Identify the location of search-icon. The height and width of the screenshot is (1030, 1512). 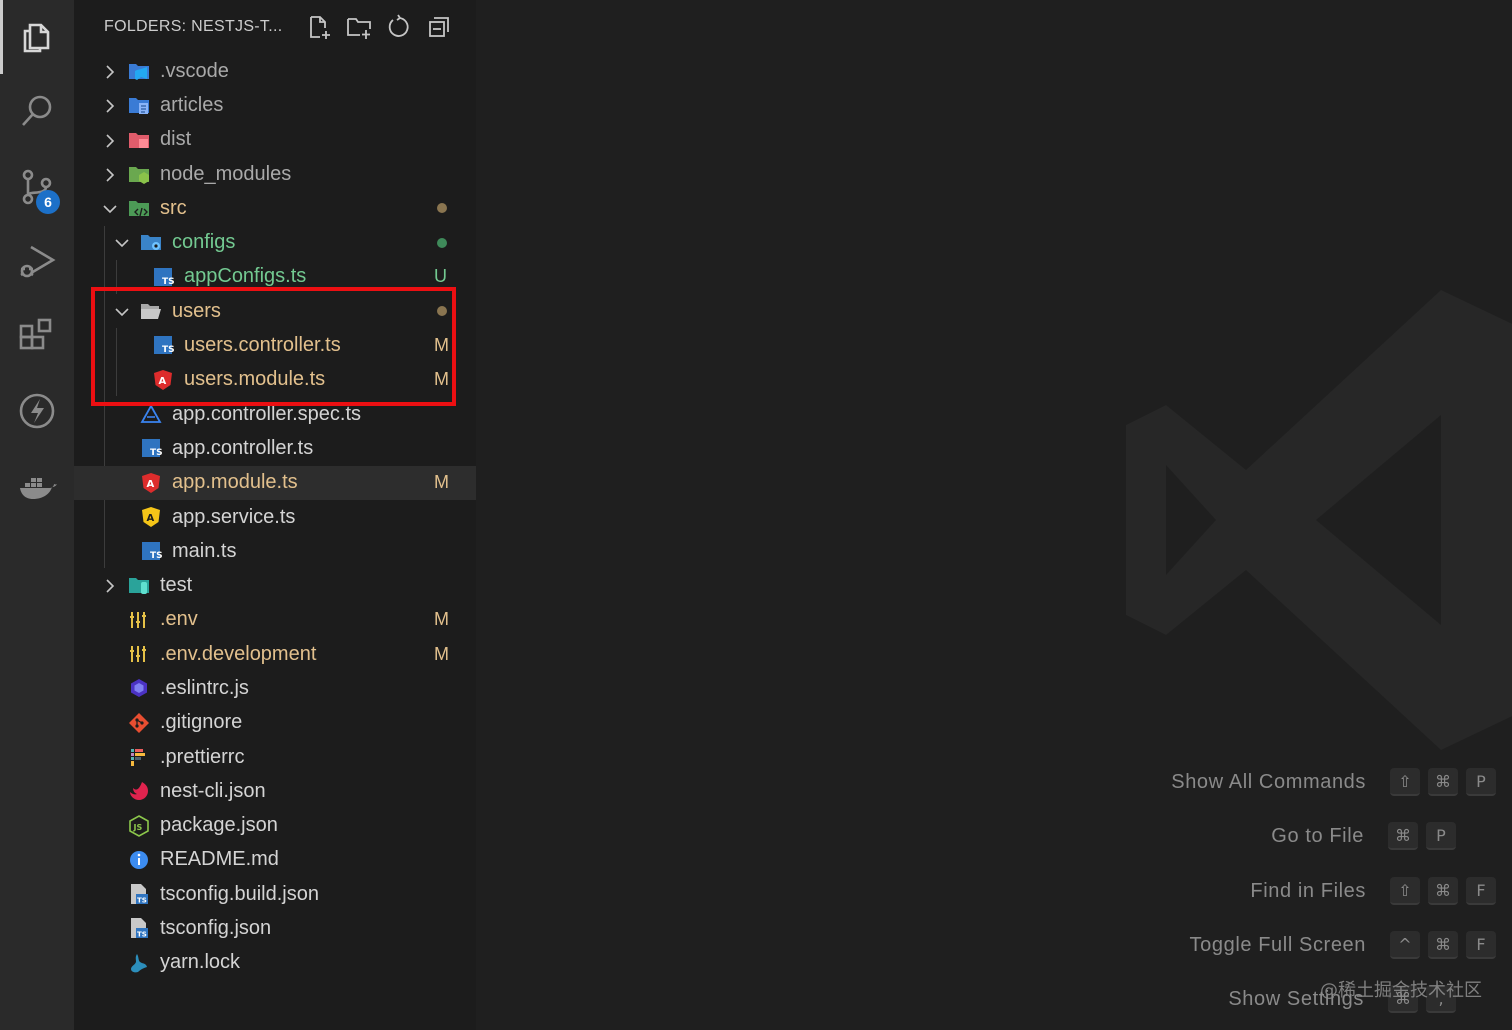
(37, 111).